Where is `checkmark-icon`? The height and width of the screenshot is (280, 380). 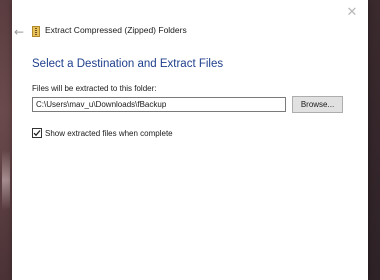 checkmark-icon is located at coordinates (37, 133).